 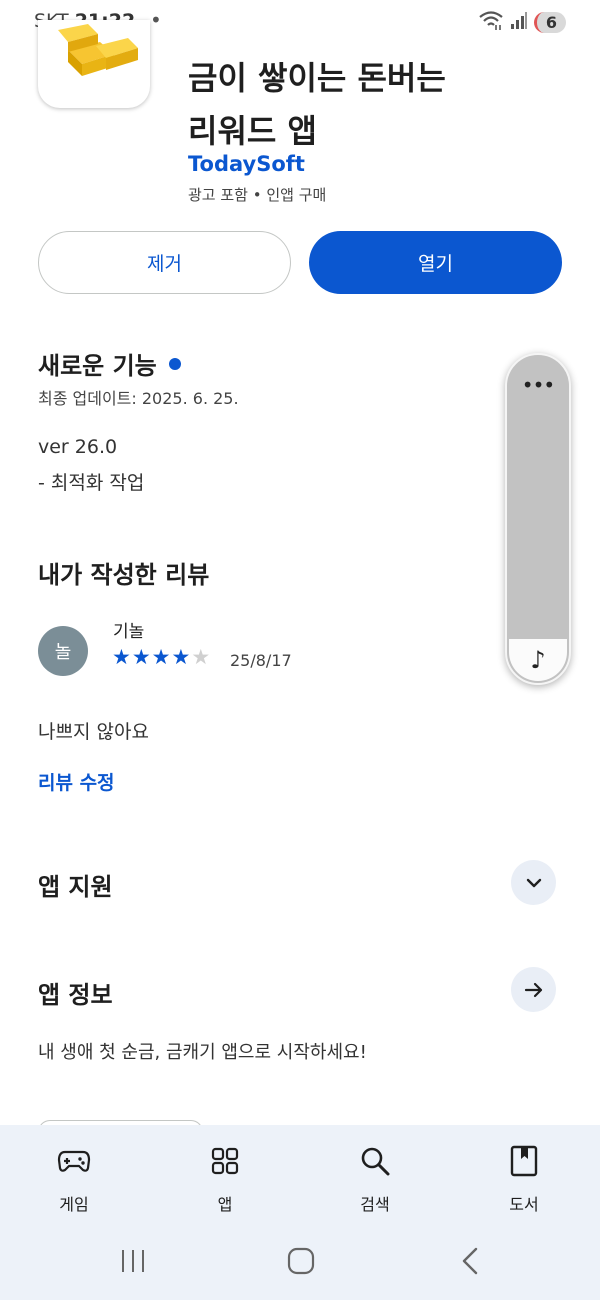 What do you see at coordinates (225, 1204) in the screenshot?
I see `nav-label-apps: 앱` at bounding box center [225, 1204].